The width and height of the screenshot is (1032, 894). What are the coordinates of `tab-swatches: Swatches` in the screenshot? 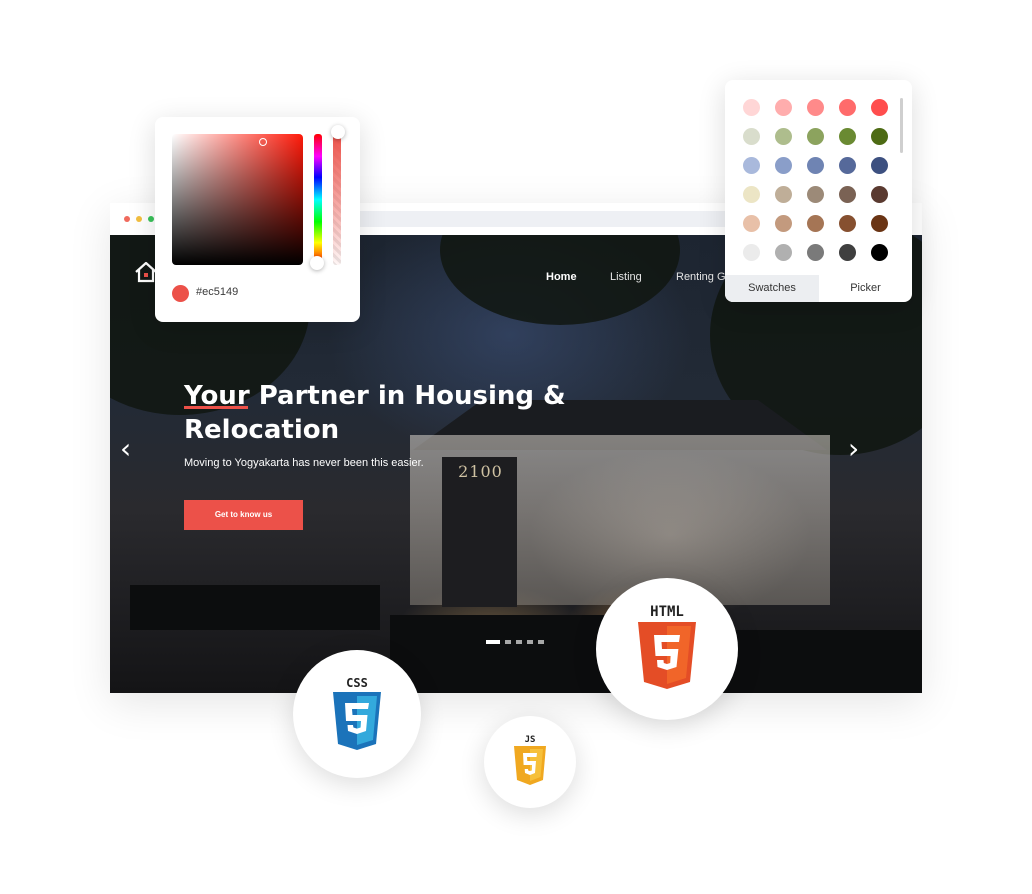 It's located at (772, 288).